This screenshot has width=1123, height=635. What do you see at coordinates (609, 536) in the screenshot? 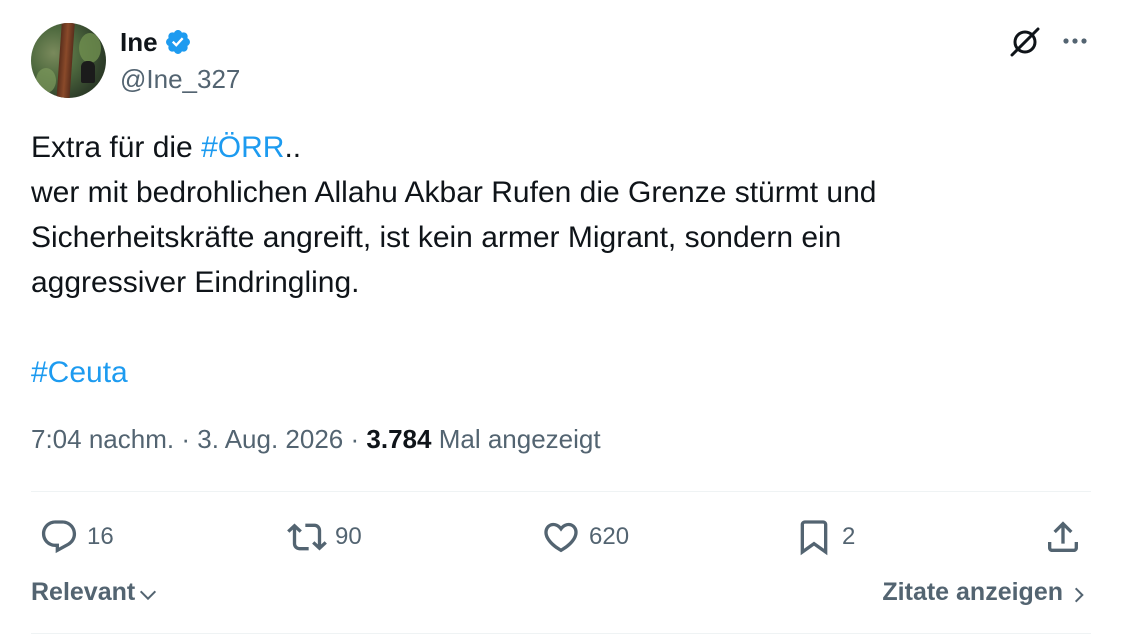
I see `like-count: 620` at bounding box center [609, 536].